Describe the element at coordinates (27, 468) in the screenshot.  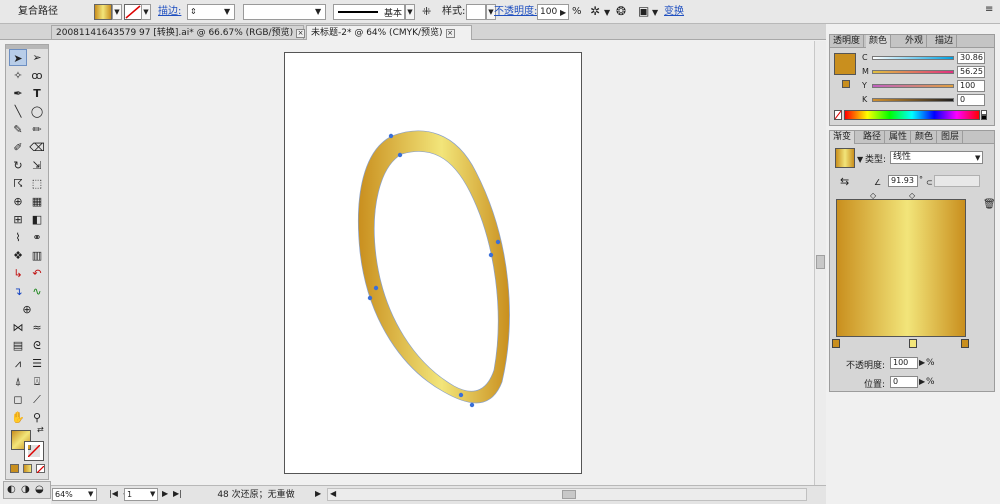
I see `gradient-mode-icon` at that location.